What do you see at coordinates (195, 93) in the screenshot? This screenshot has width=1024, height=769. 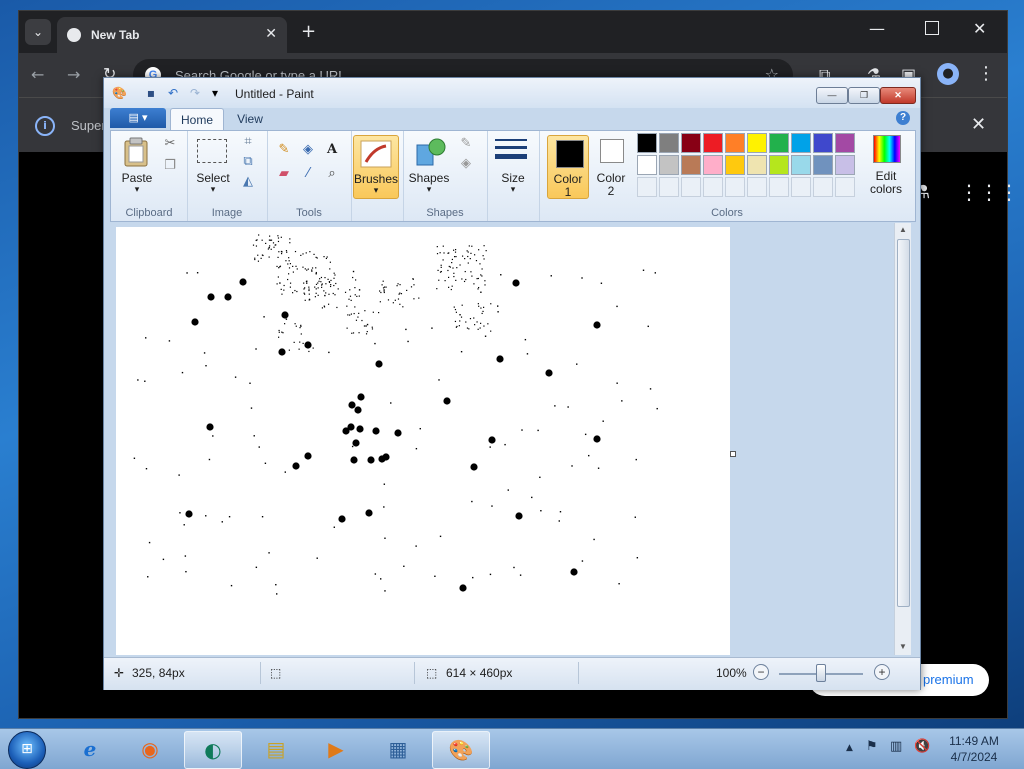 I see `redo-icon: ↷` at bounding box center [195, 93].